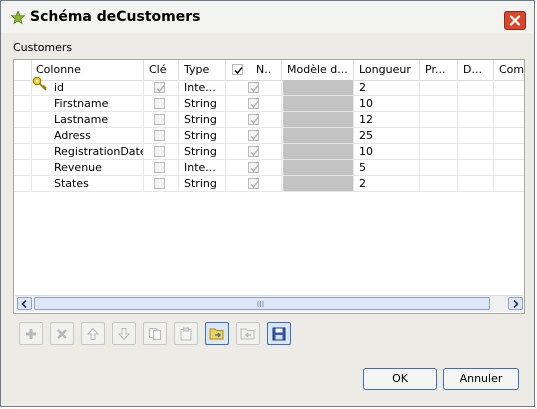 This screenshot has height=409, width=537. Describe the element at coordinates (186, 333) in the screenshot. I see `paste-button` at that location.